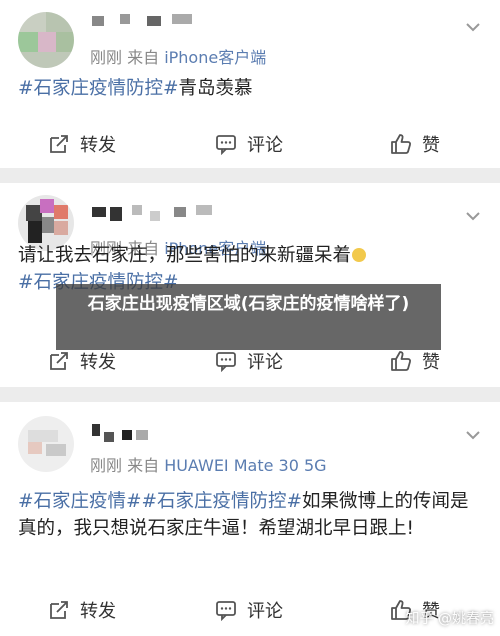 The height and width of the screenshot is (636, 500). I want to click on post-meta: 刚刚 来自 iPhone客户端, so click(178, 56).